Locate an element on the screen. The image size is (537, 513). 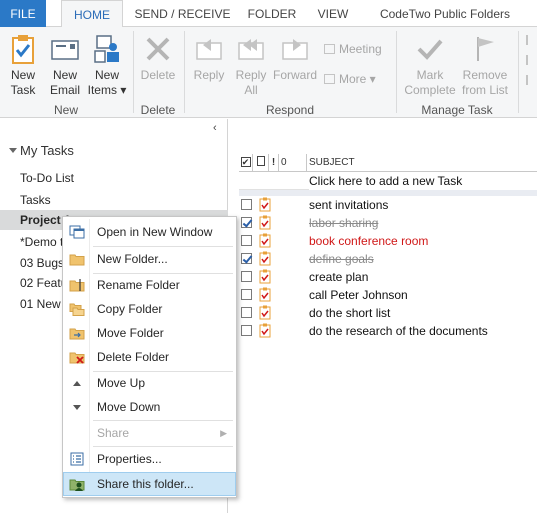
tab-view: VIEW is located at coordinates (333, 13).